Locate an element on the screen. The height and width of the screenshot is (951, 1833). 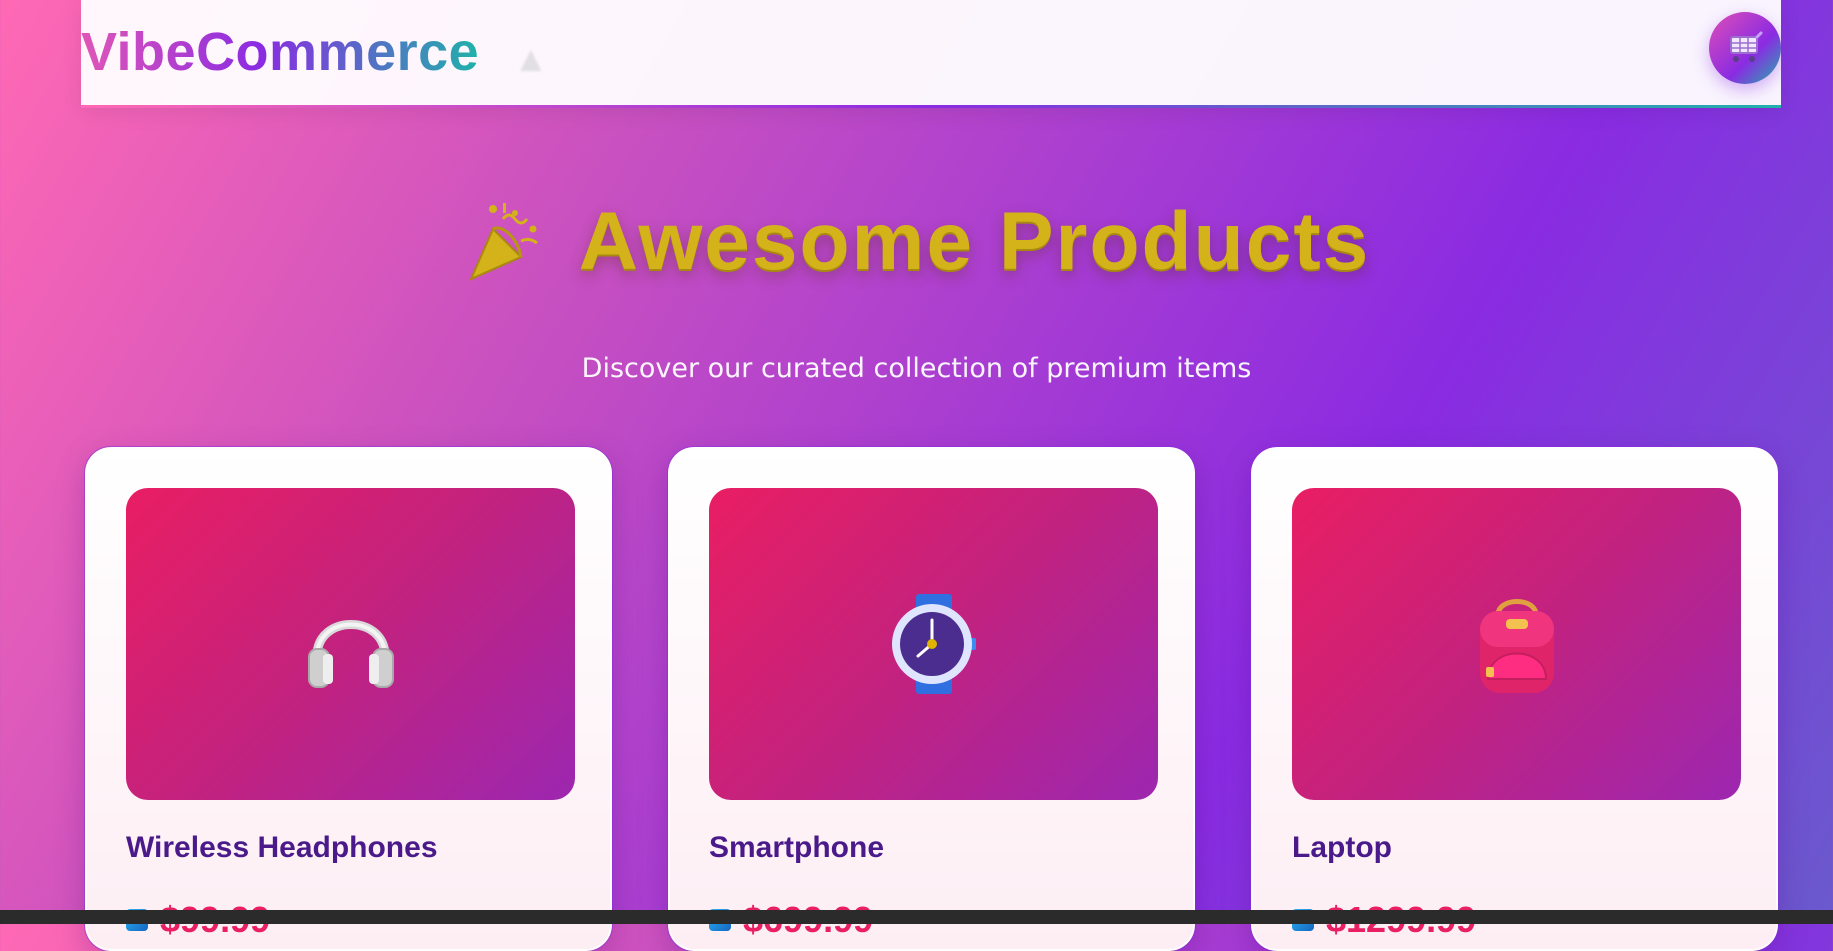
headphones-icon is located at coordinates (350, 654).